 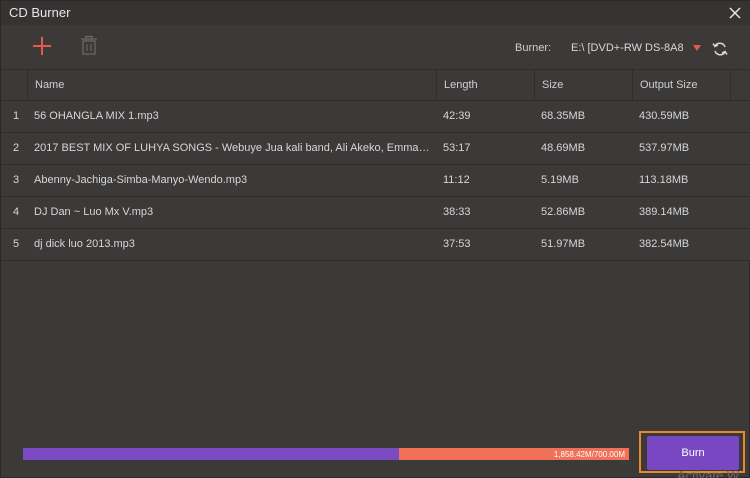 What do you see at coordinates (96, 116) in the screenshot?
I see `row-name: 56 OHANGLA MIX 1.mp3` at bounding box center [96, 116].